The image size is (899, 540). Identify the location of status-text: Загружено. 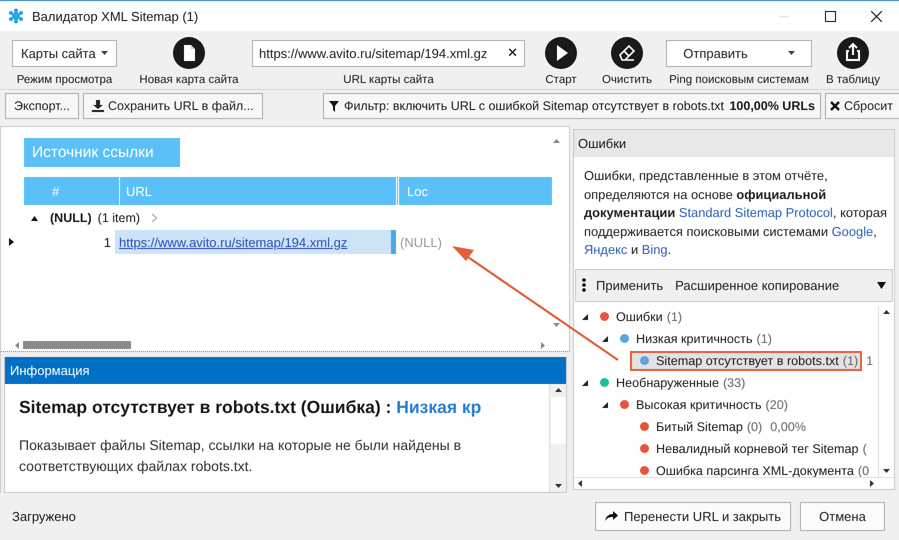
(44, 516).